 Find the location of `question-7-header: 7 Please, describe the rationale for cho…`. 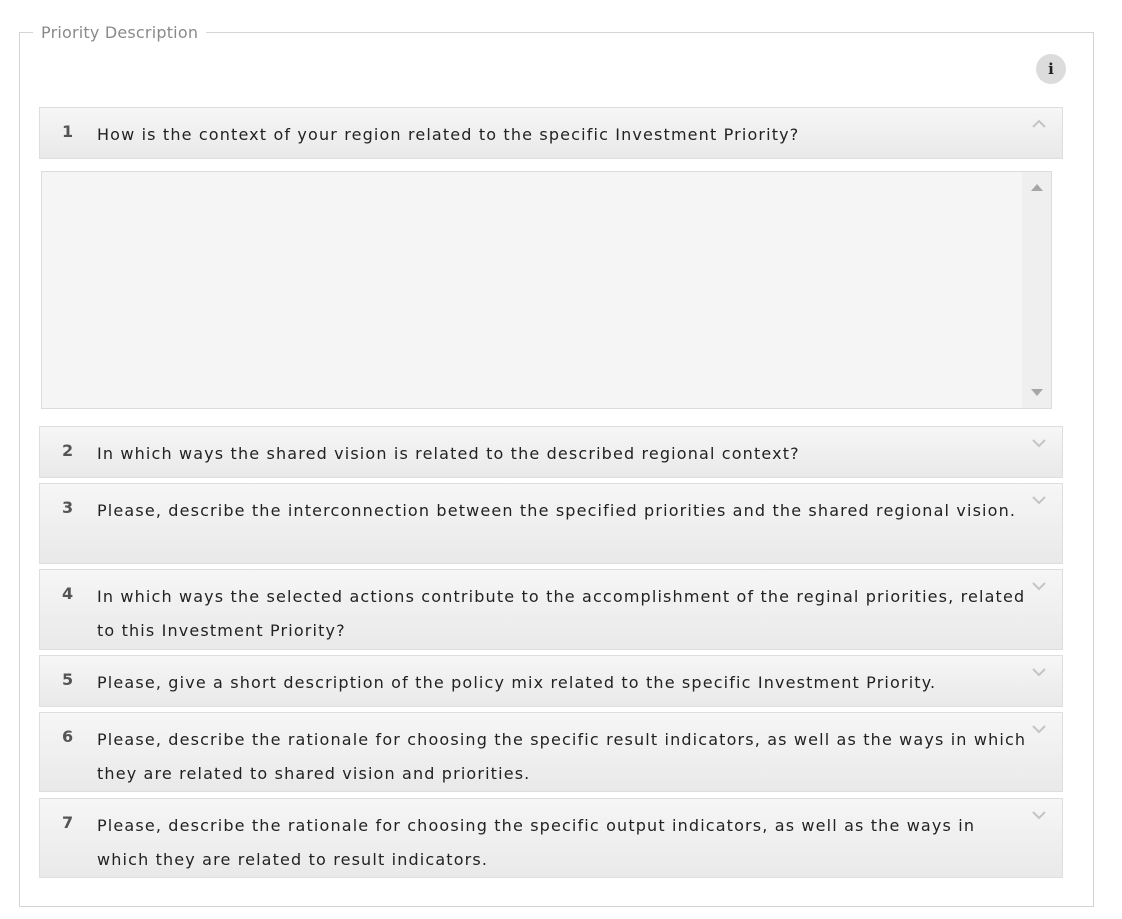

question-7-header: 7 Please, describe the rationale for cho… is located at coordinates (551, 838).